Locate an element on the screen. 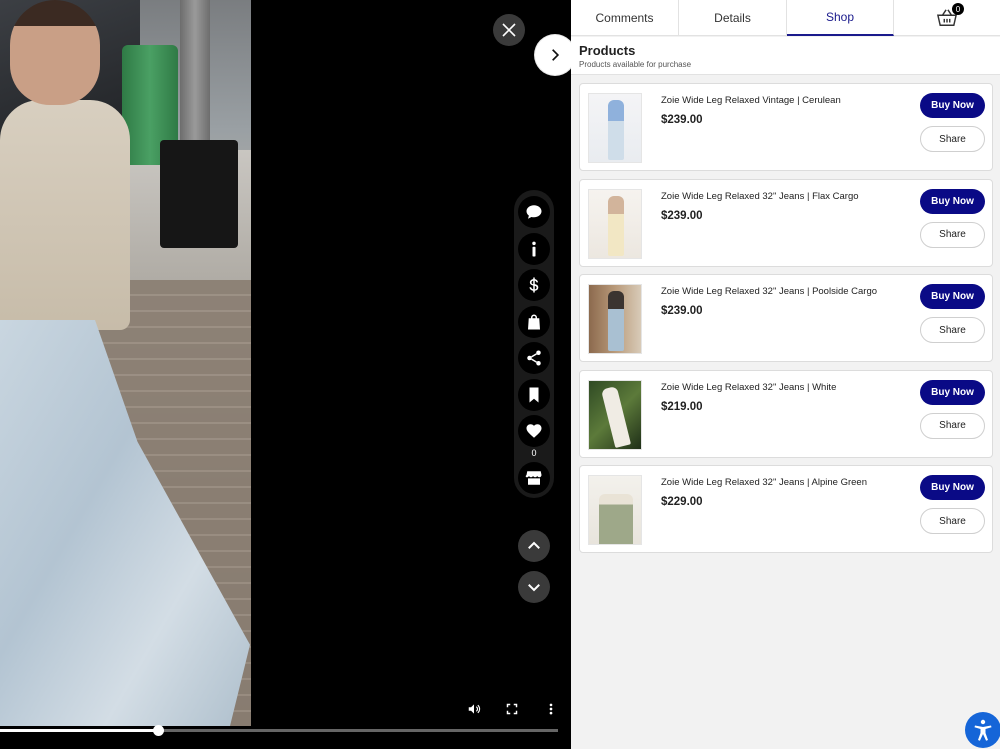 This screenshot has width=1000, height=749. like-button is located at coordinates (534, 431).